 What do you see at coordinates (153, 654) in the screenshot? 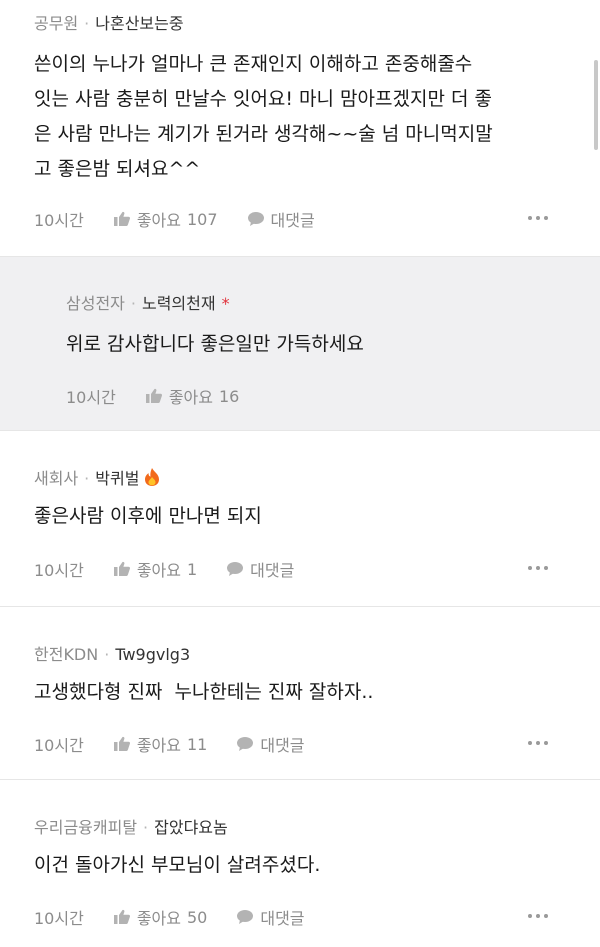
I see `author-nickname: Tw9gvlg3` at bounding box center [153, 654].